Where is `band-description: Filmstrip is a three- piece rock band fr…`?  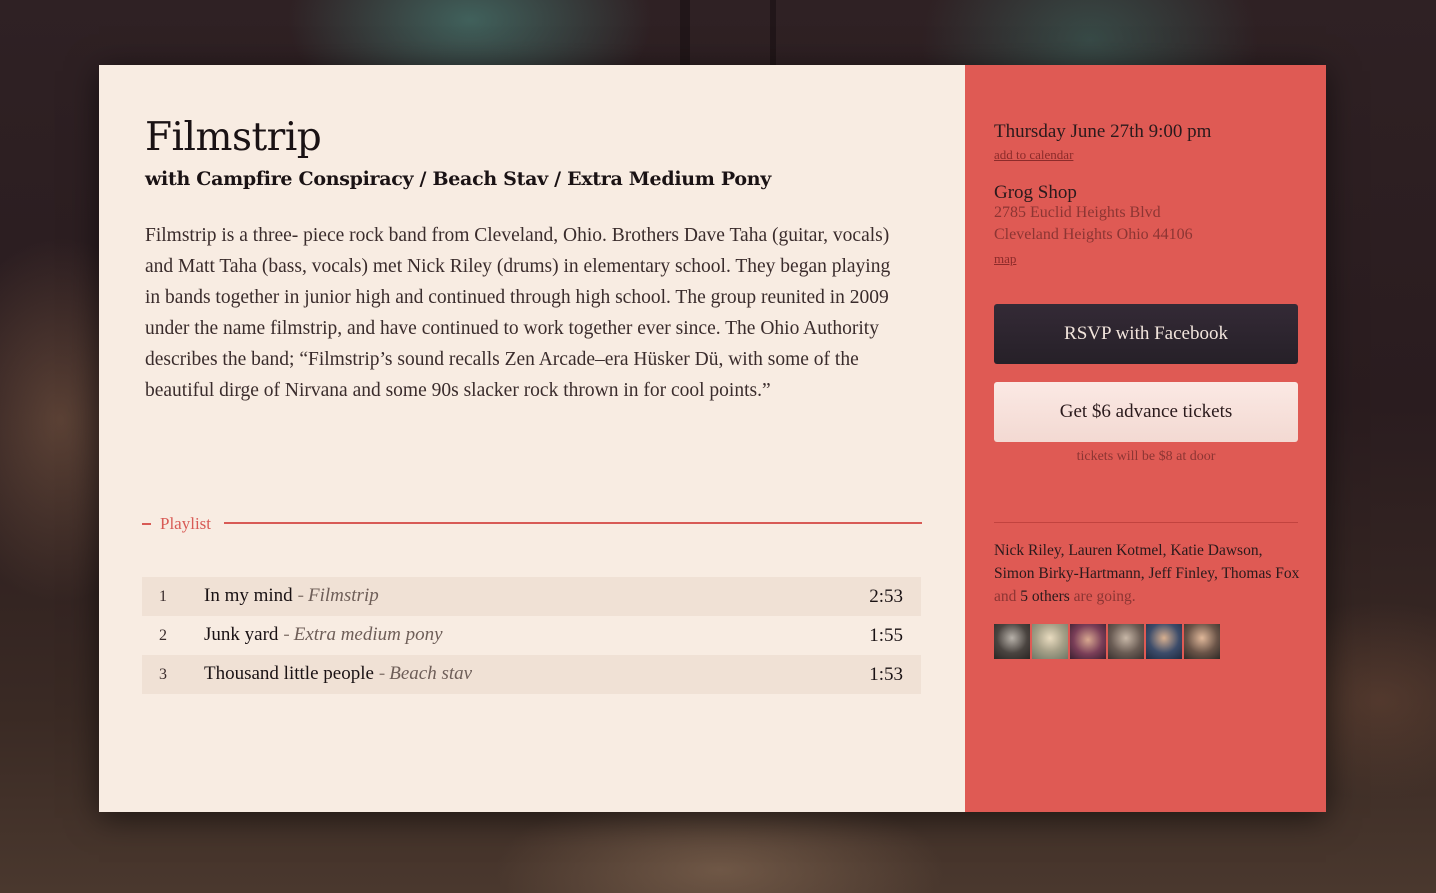
band-description: Filmstrip is a three- piece rock band fr… is located at coordinates (518, 313).